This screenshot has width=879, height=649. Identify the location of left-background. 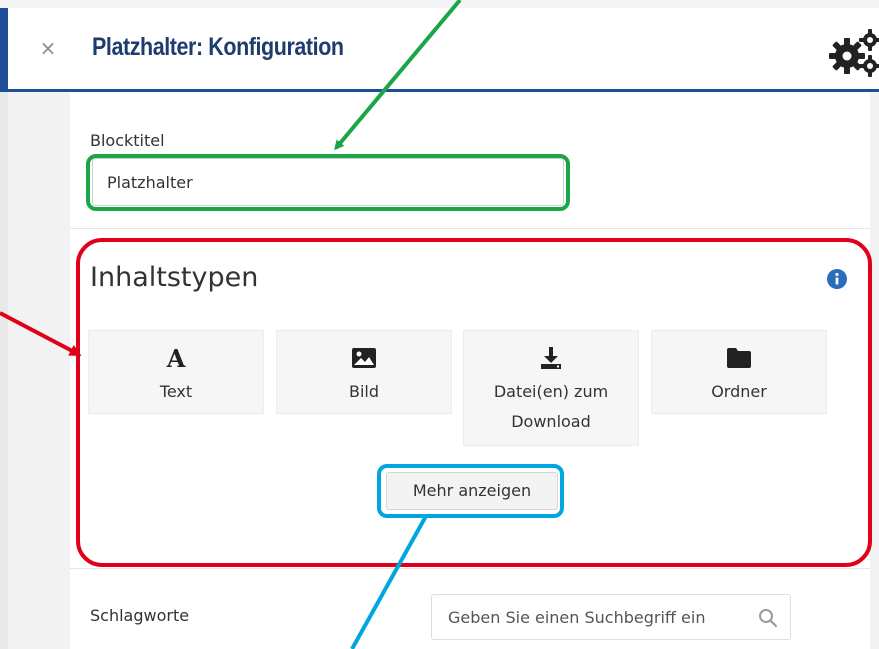
(4, 328).